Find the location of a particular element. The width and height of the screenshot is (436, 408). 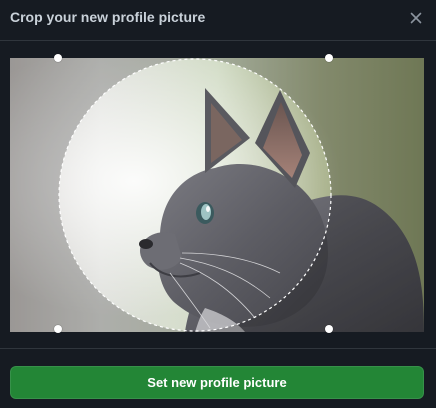

dialog-header: Crop your new profile picture is located at coordinates (218, 20).